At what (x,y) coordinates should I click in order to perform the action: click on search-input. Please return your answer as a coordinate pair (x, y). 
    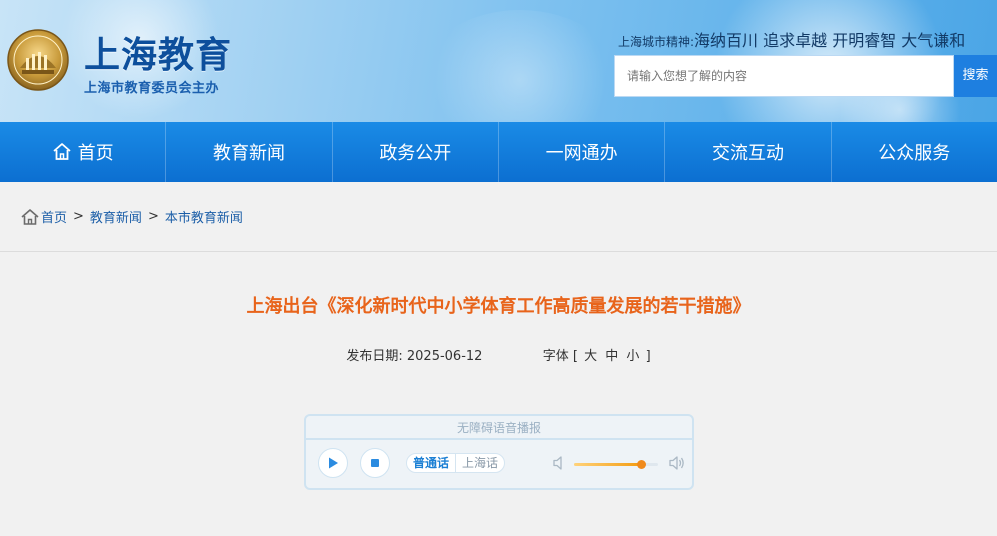
    Looking at the image, I should click on (784, 76).